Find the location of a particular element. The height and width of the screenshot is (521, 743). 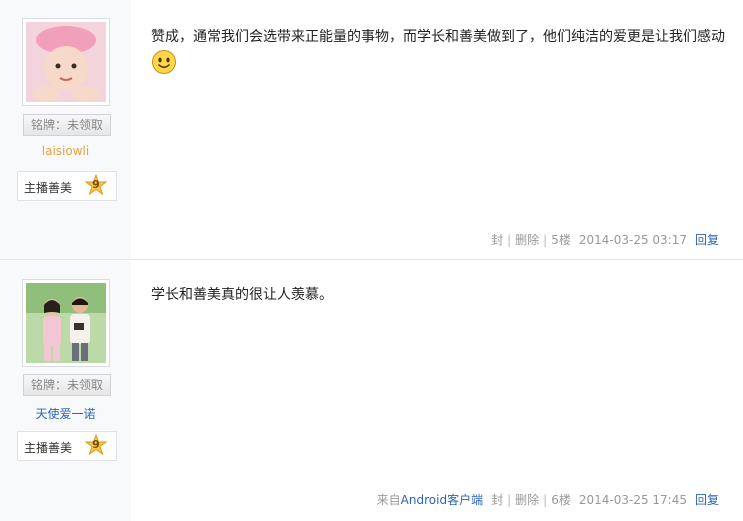

couple-avatar-image is located at coordinates (66, 323).